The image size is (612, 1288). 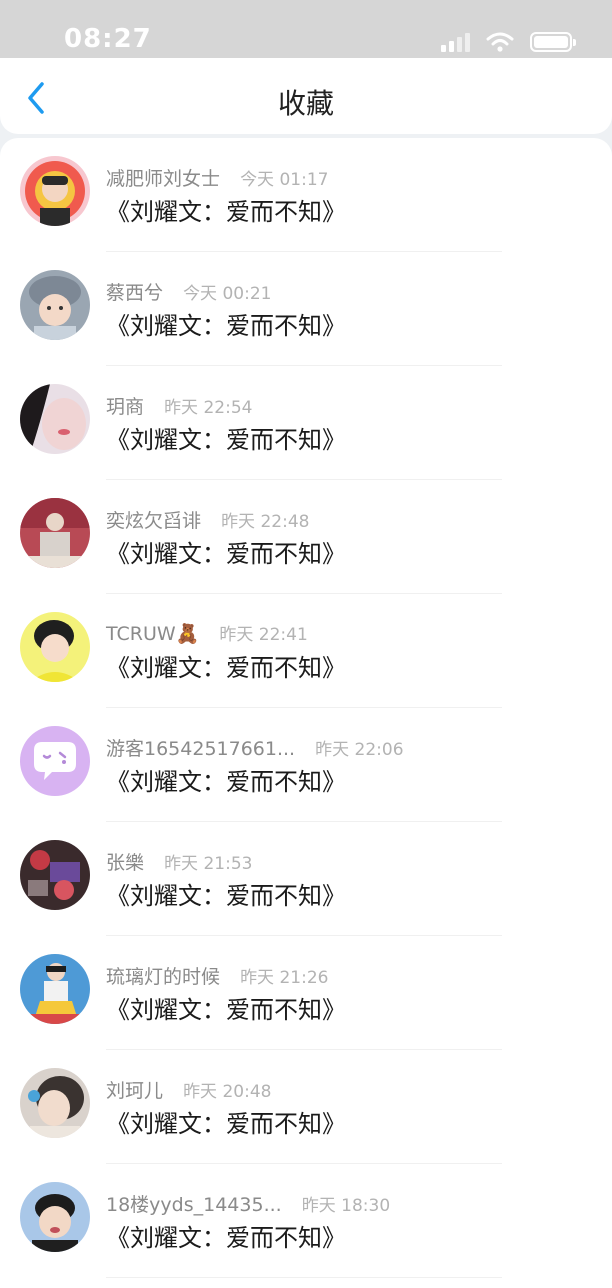 What do you see at coordinates (346, 1206) in the screenshot?
I see `item-time: 昨天 18:30` at bounding box center [346, 1206].